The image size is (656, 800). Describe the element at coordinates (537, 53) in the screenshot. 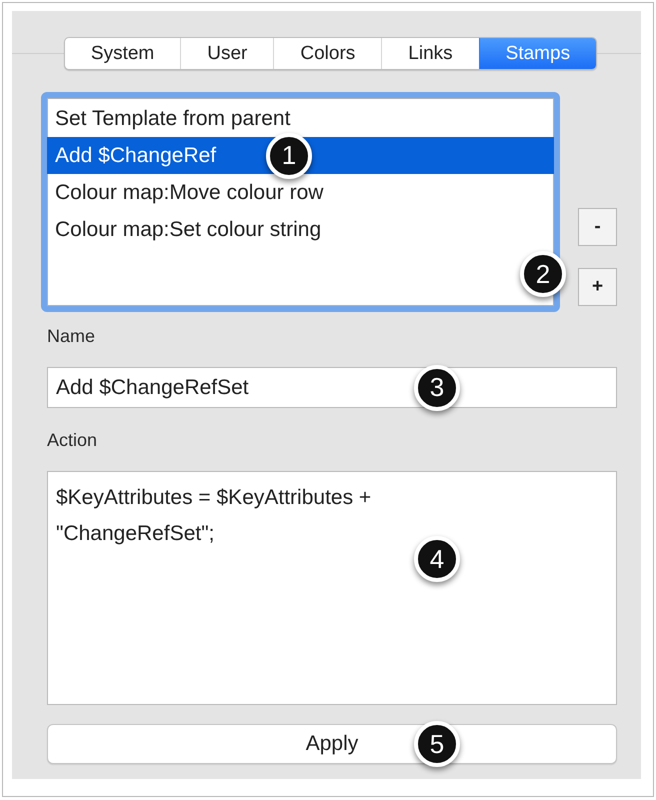

I see `tab: Stamps` at that location.